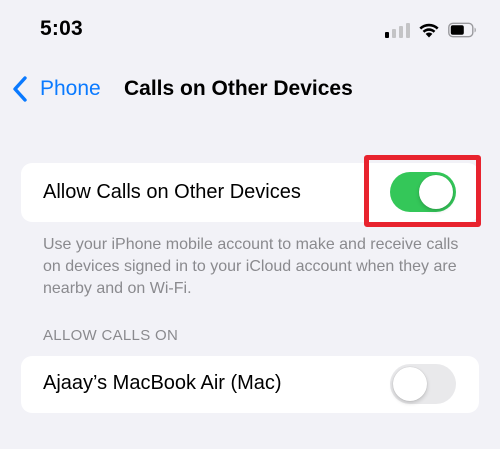  What do you see at coordinates (429, 30) in the screenshot?
I see `wifi-icon` at bounding box center [429, 30].